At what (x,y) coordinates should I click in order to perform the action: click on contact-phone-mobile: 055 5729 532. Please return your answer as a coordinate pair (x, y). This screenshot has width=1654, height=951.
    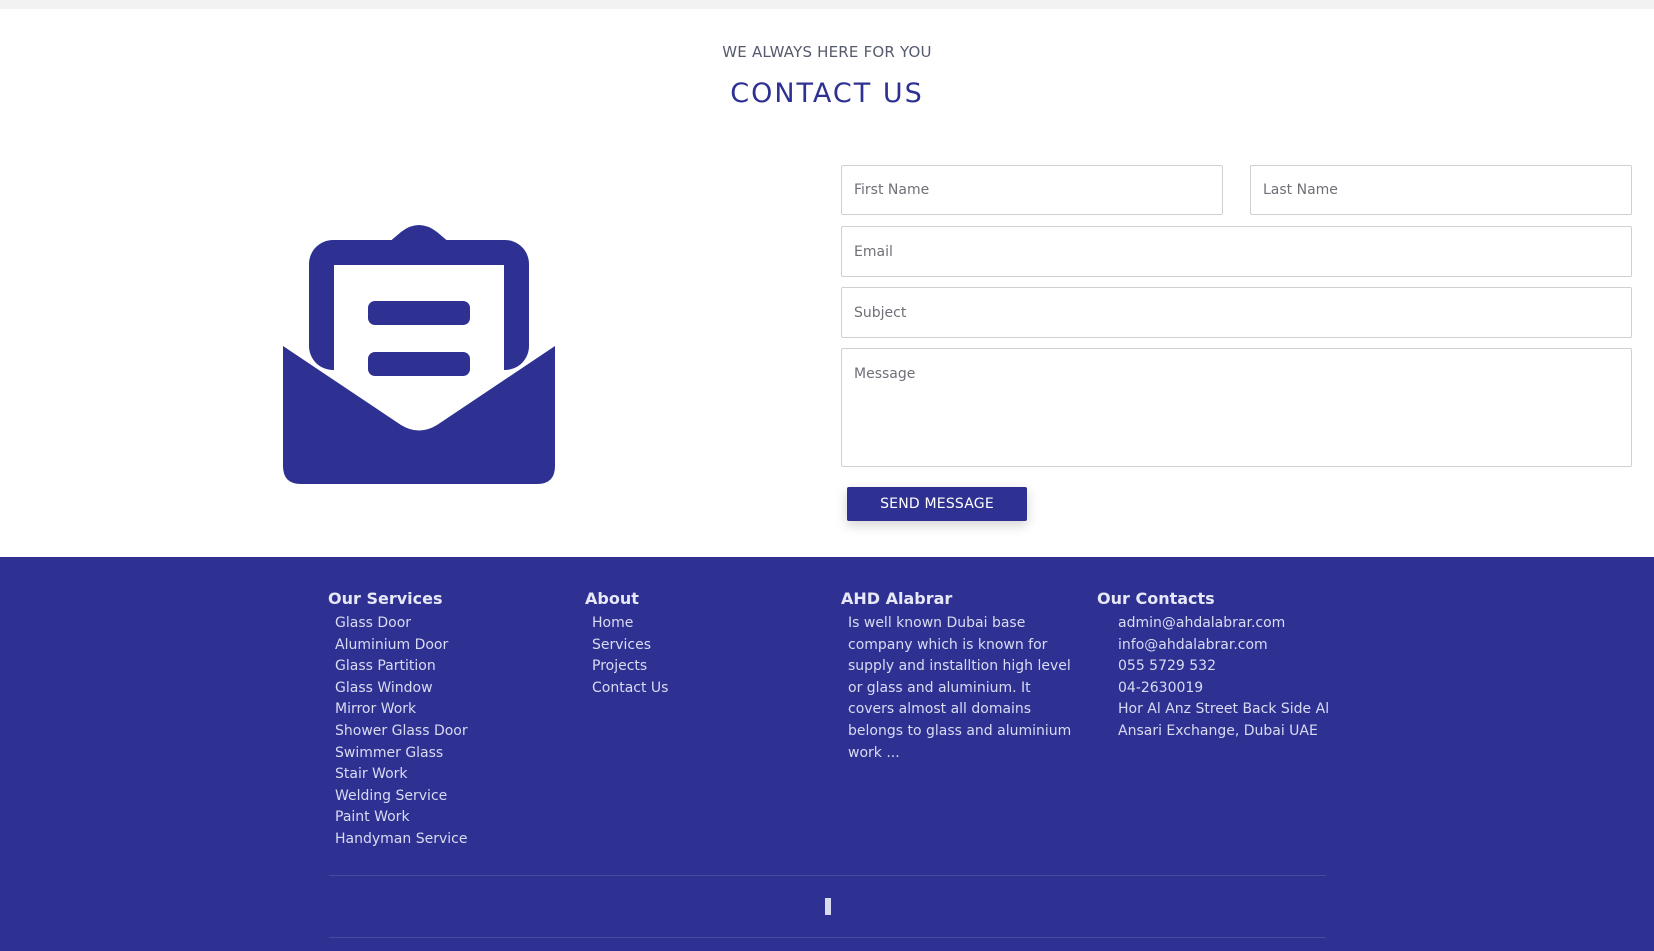
    Looking at the image, I should click on (1226, 667).